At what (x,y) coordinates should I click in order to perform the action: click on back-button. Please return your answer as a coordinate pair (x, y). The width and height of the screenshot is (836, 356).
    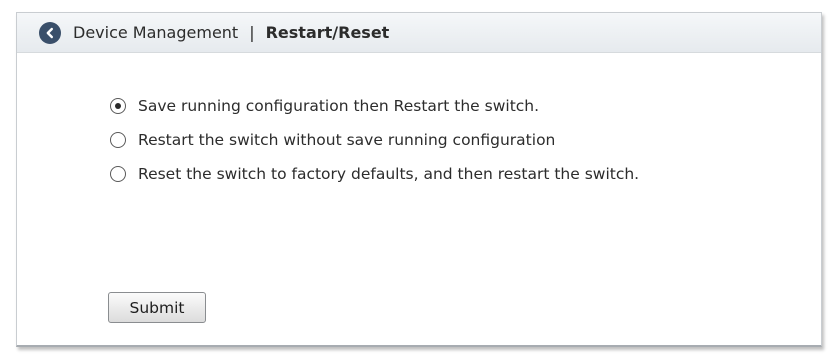
    Looking at the image, I should click on (50, 32).